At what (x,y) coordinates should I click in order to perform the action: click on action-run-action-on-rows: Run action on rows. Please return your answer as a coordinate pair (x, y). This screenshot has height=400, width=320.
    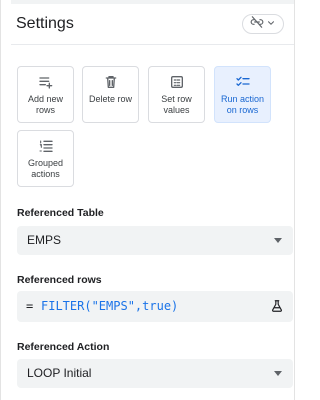
    Looking at the image, I should click on (242, 94).